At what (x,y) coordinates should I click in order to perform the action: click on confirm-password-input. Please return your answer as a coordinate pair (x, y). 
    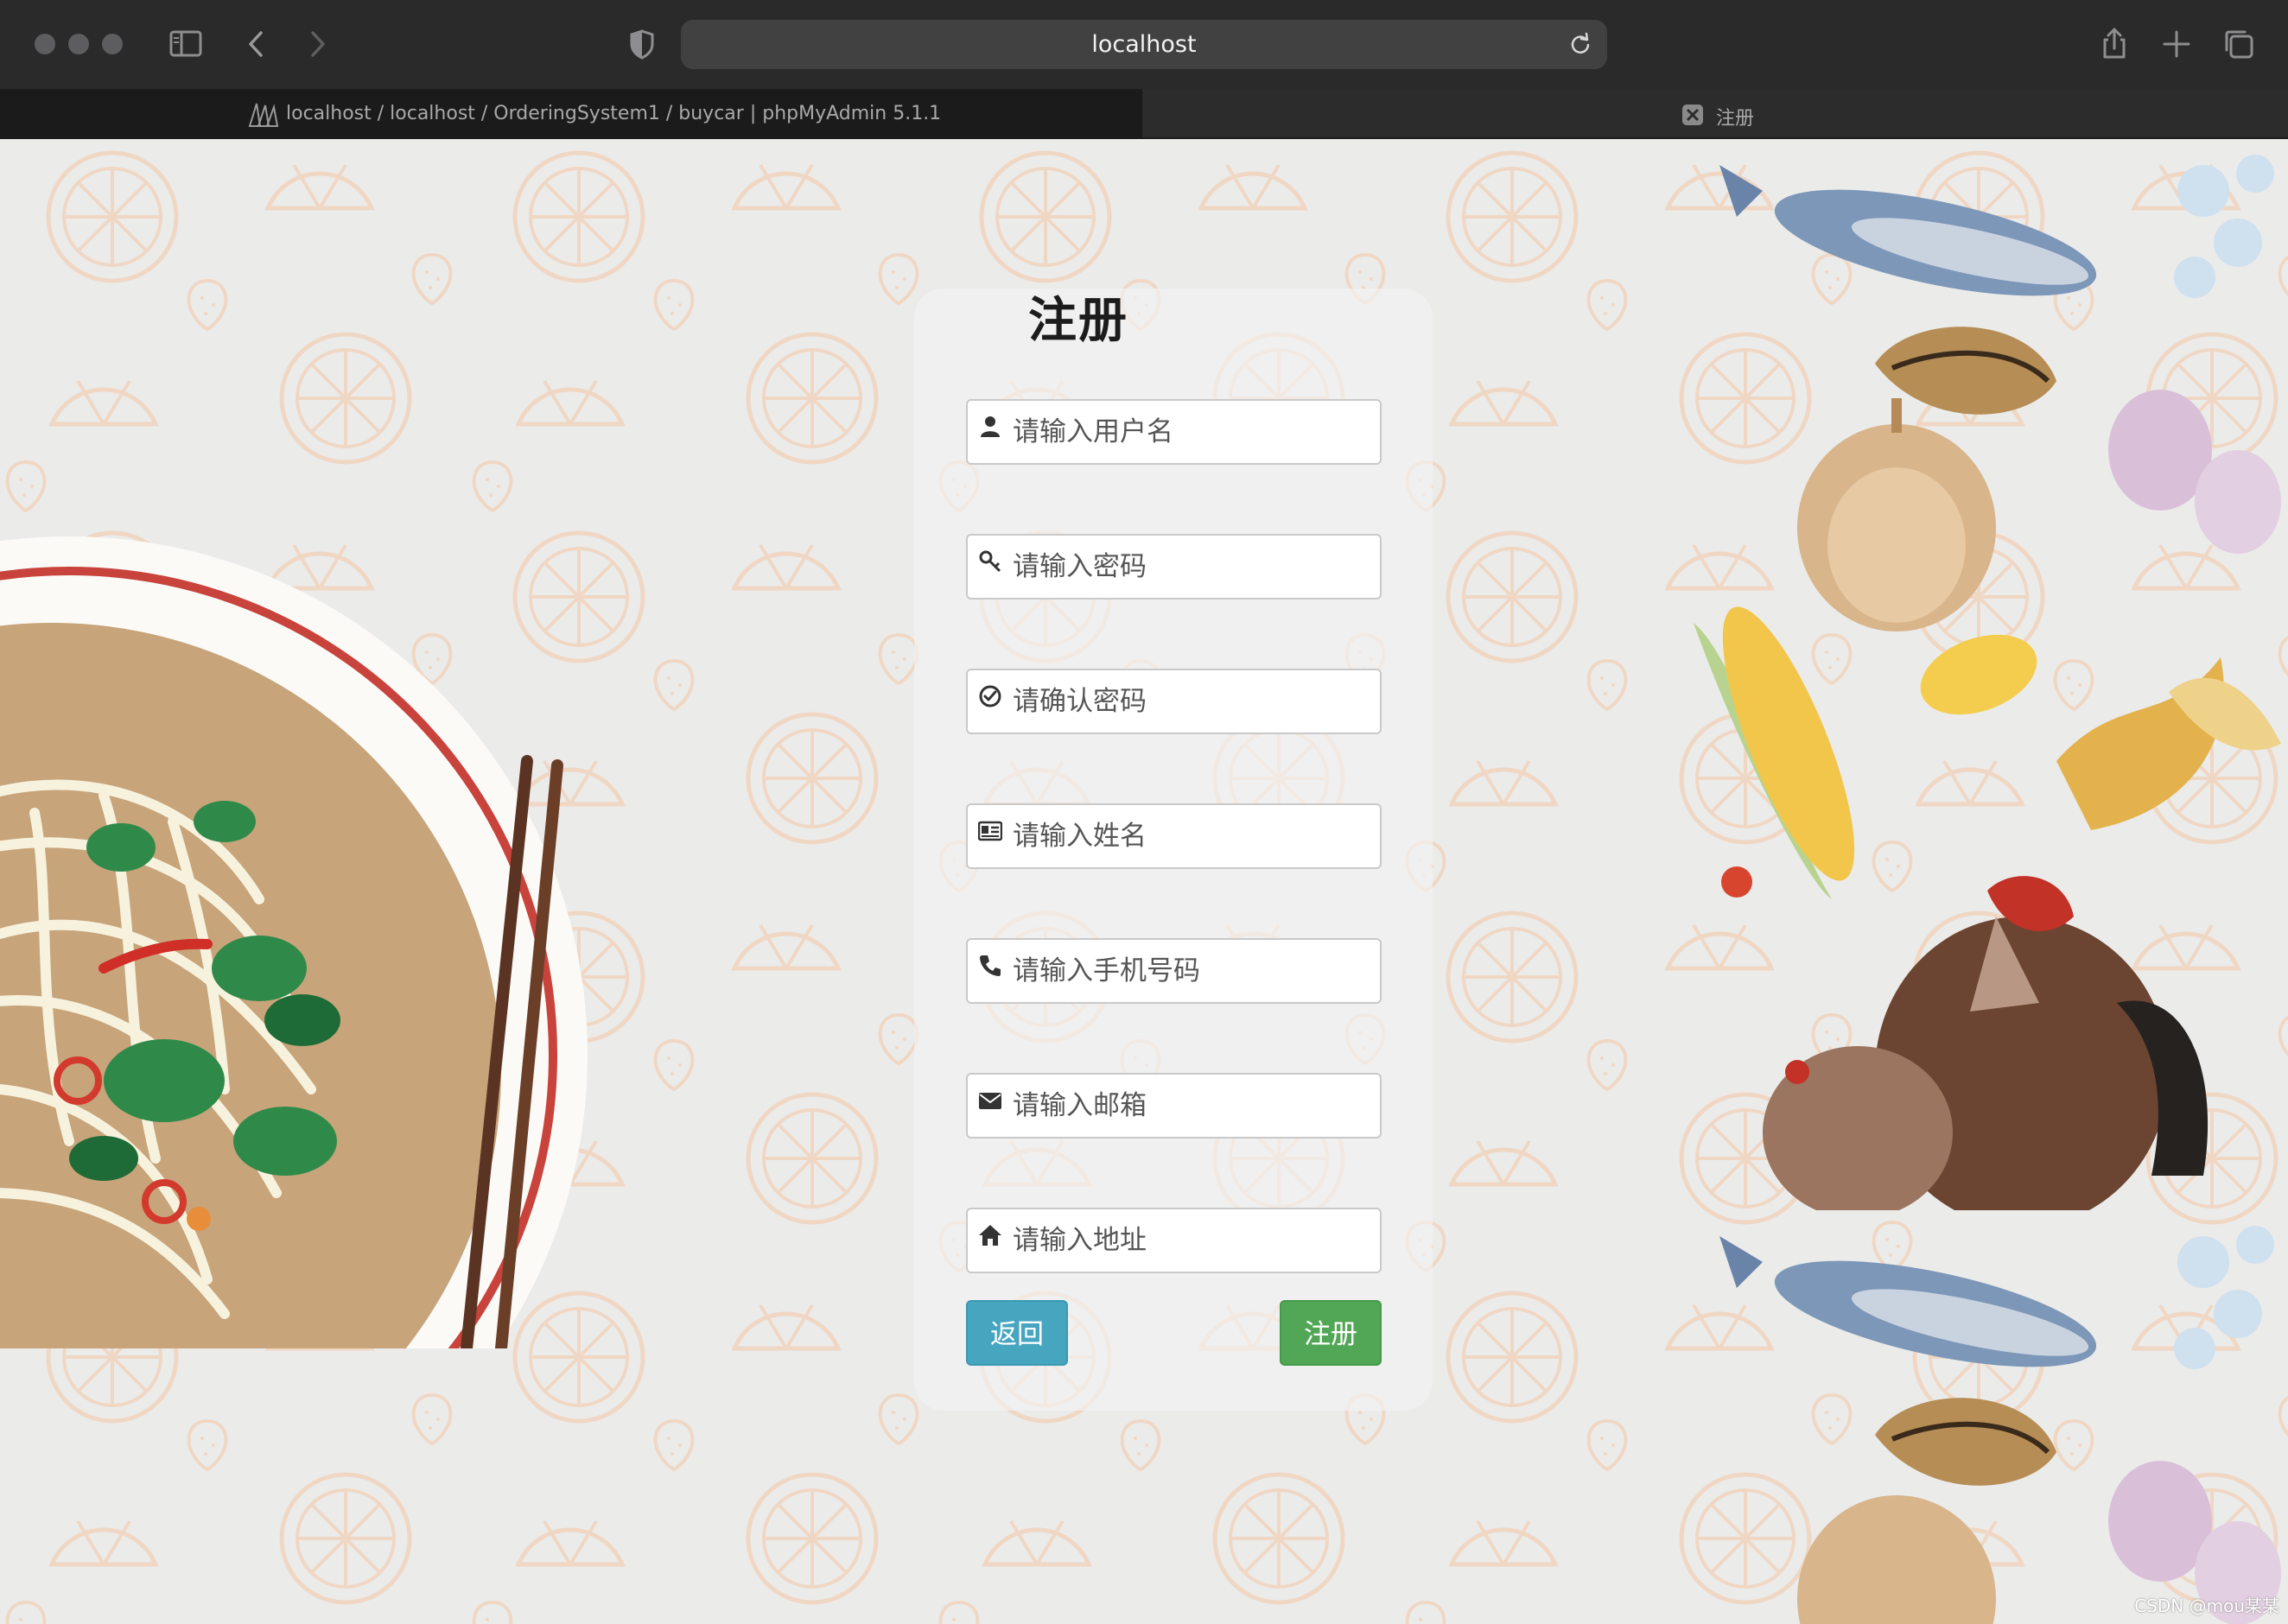
    Looking at the image, I should click on (1194, 701).